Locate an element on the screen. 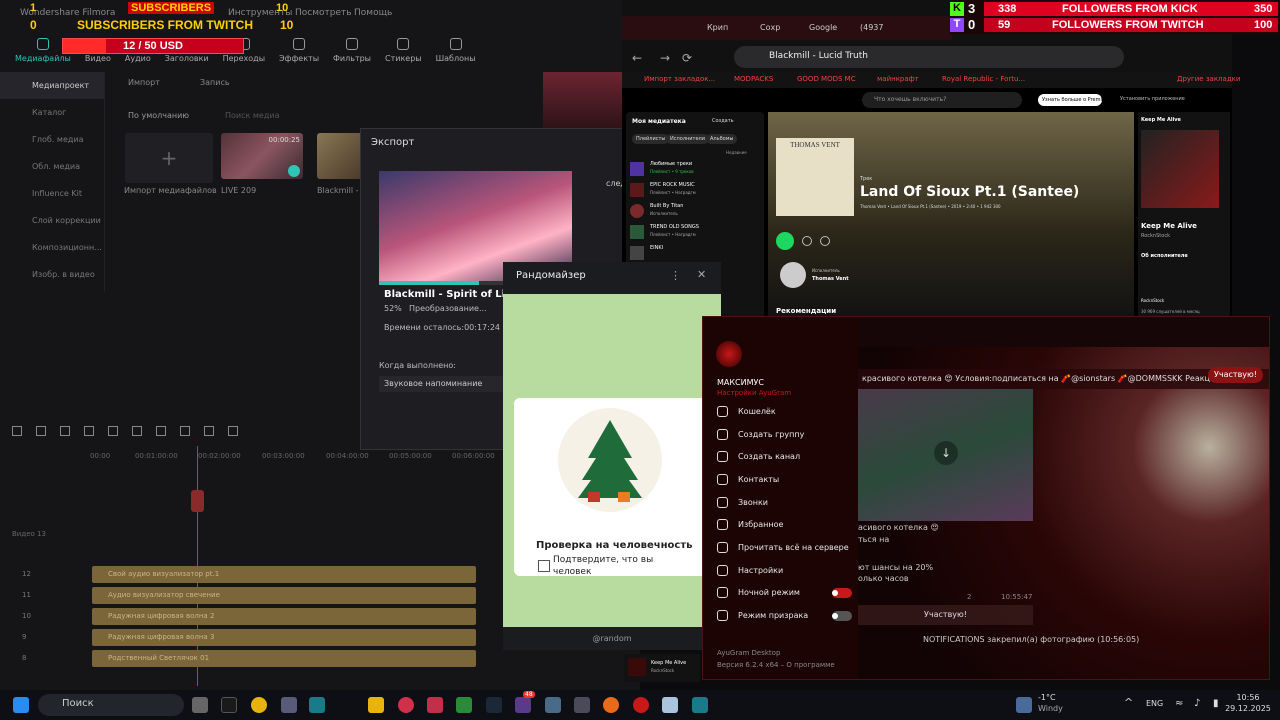 This screenshot has width=1280, height=720. menu-item-wallet: Кошелёк is located at coordinates (780, 411).